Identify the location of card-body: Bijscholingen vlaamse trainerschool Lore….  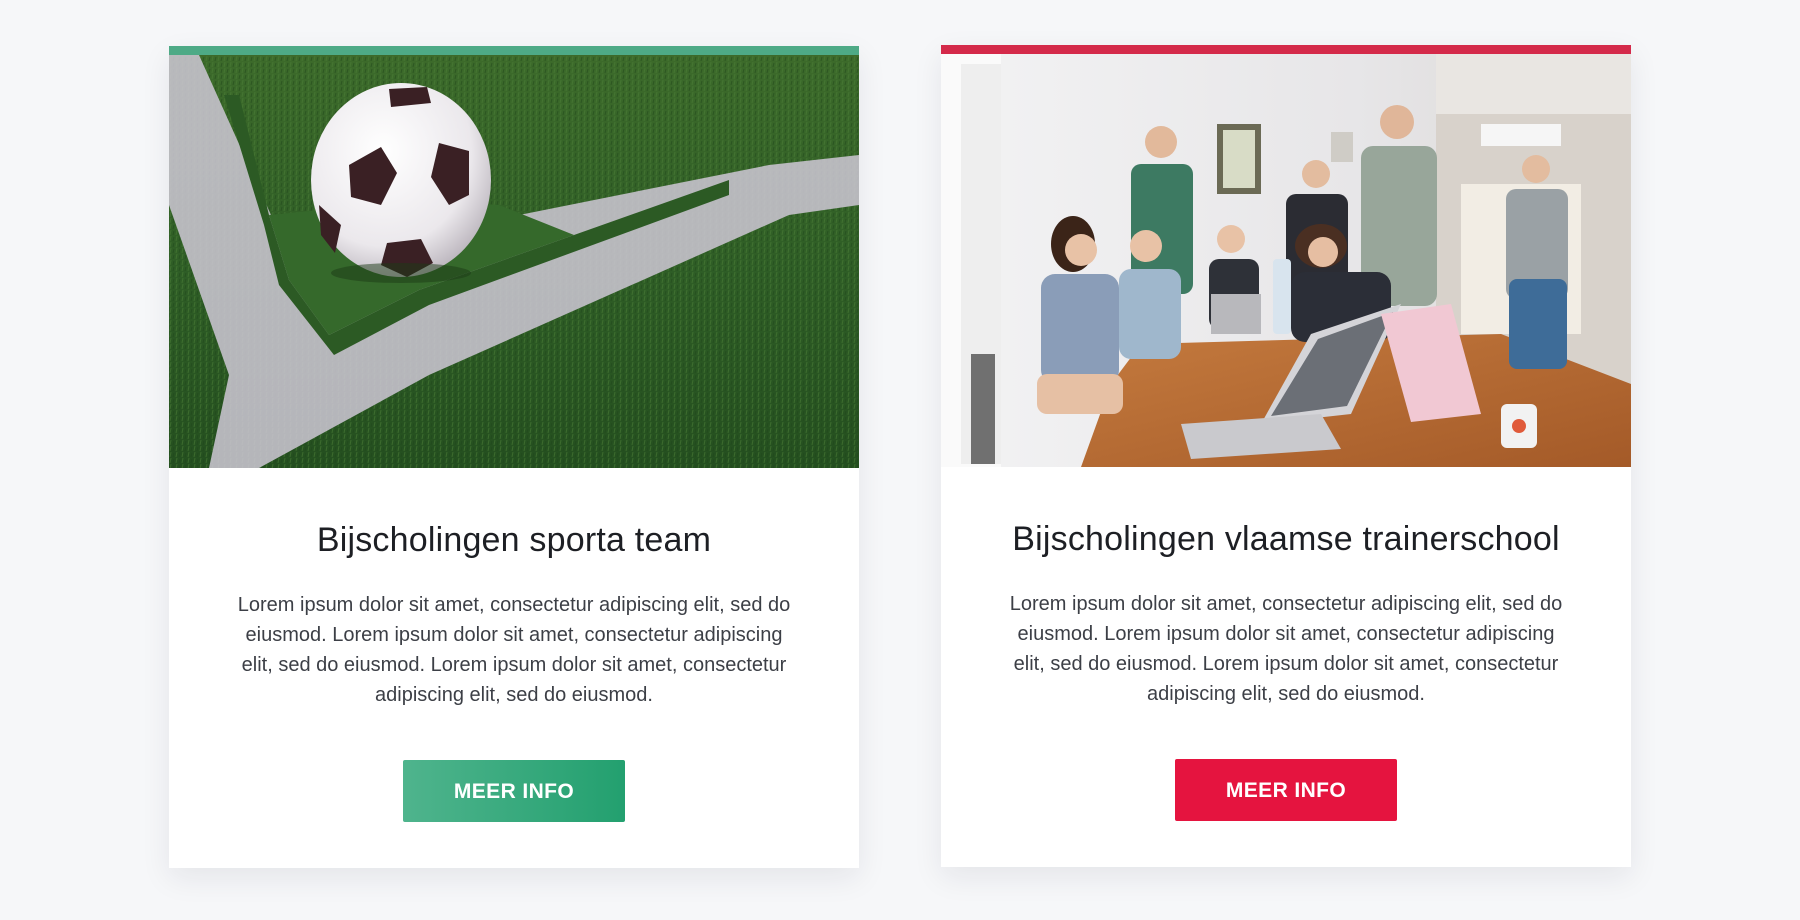
(1286, 670).